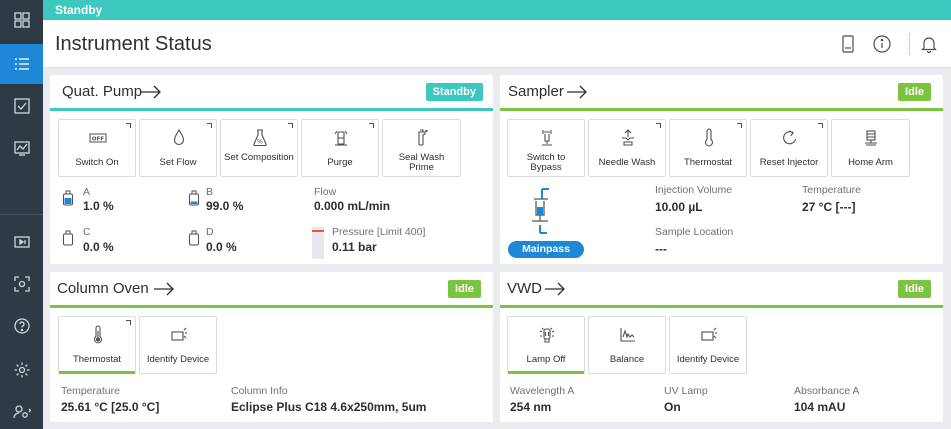  What do you see at coordinates (454, 92) in the screenshot?
I see `quat-pump-status-badge: Standby` at bounding box center [454, 92].